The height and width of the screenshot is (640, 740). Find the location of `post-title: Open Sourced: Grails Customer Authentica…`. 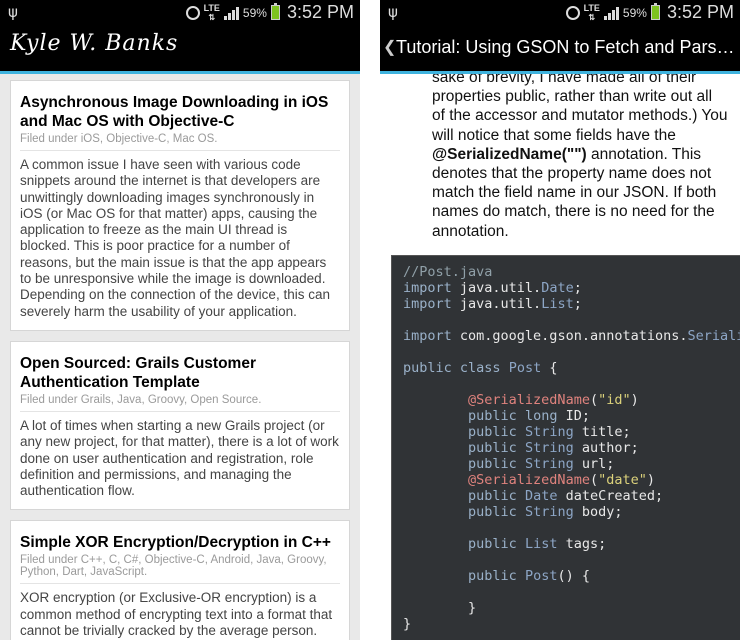

post-title: Open Sourced: Grails Customer Authentica… is located at coordinates (180, 373).